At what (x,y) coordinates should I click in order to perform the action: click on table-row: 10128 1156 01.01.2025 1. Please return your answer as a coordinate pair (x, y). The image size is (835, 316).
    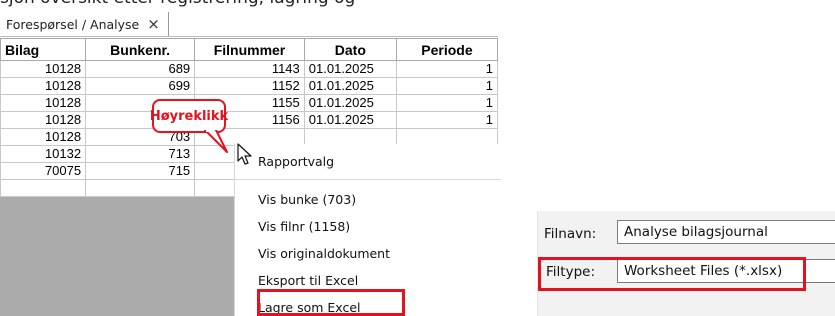
    Looking at the image, I should click on (249, 120).